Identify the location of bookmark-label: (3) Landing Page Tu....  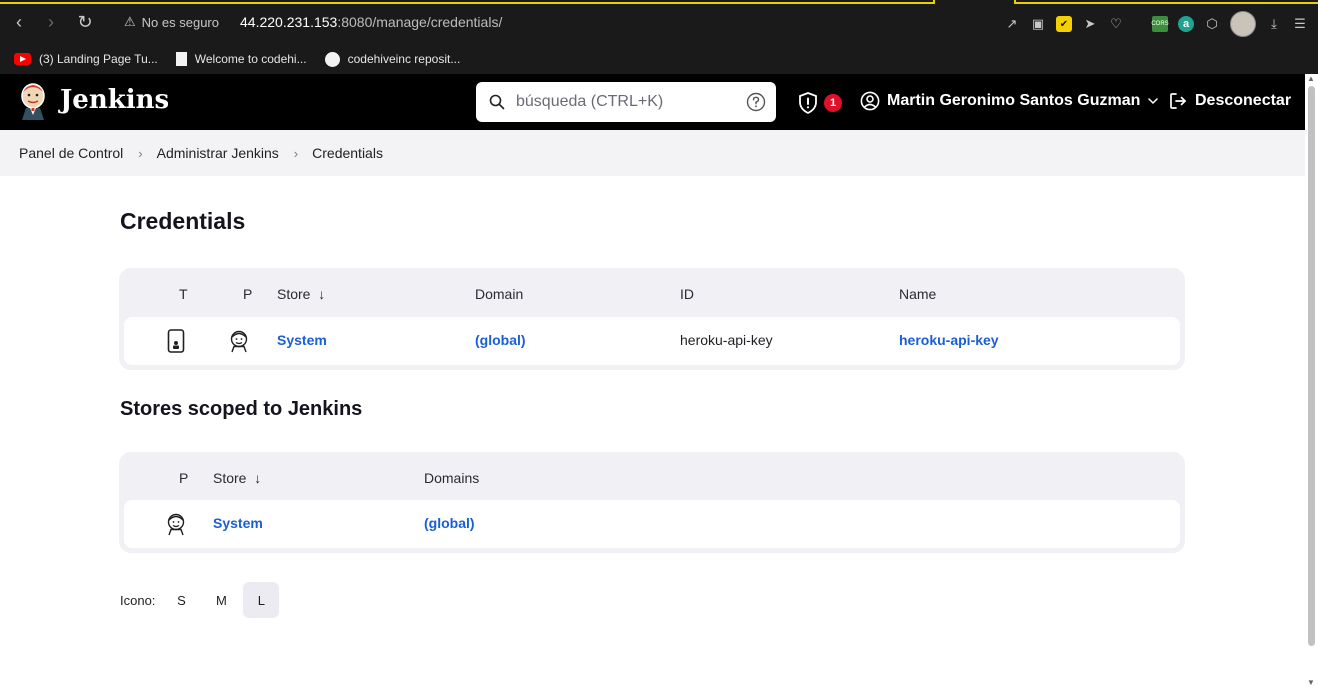
(98, 59).